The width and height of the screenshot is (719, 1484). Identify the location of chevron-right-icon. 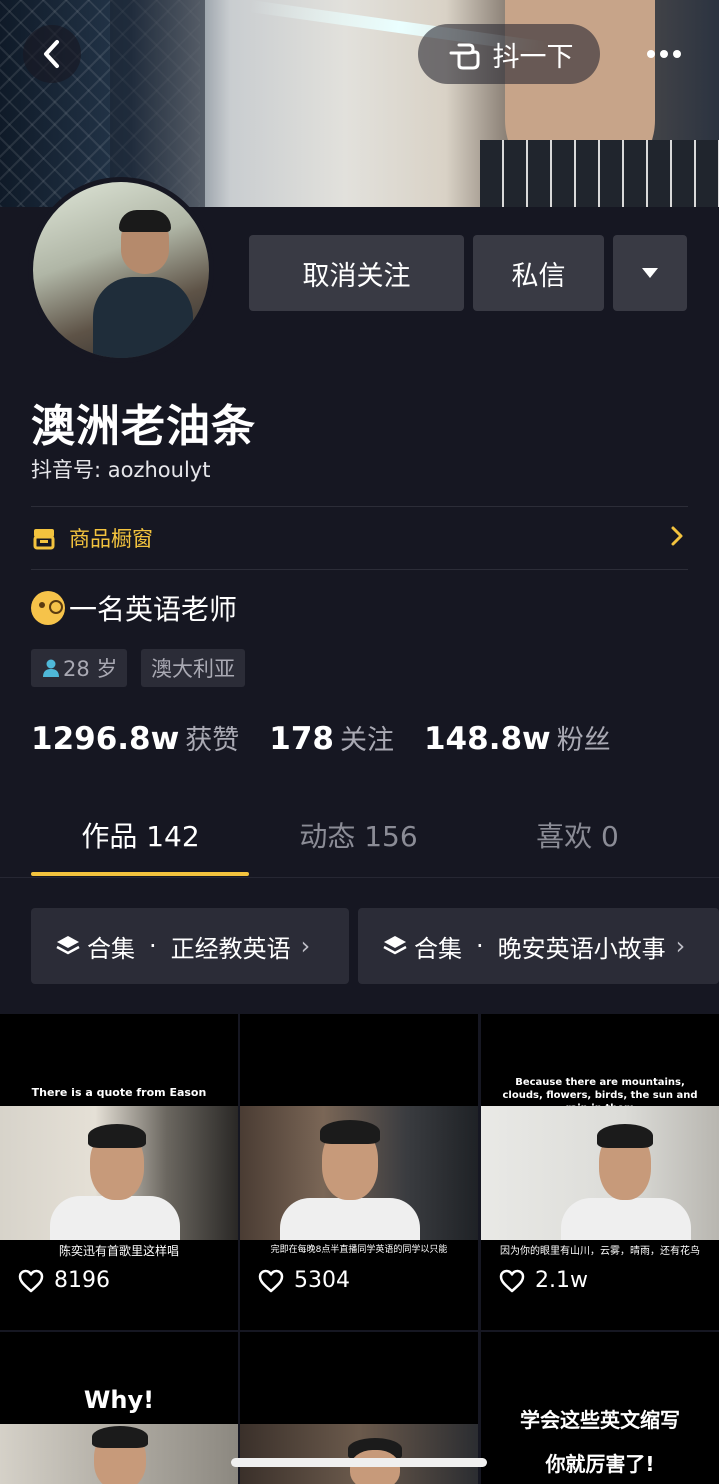
(677, 536).